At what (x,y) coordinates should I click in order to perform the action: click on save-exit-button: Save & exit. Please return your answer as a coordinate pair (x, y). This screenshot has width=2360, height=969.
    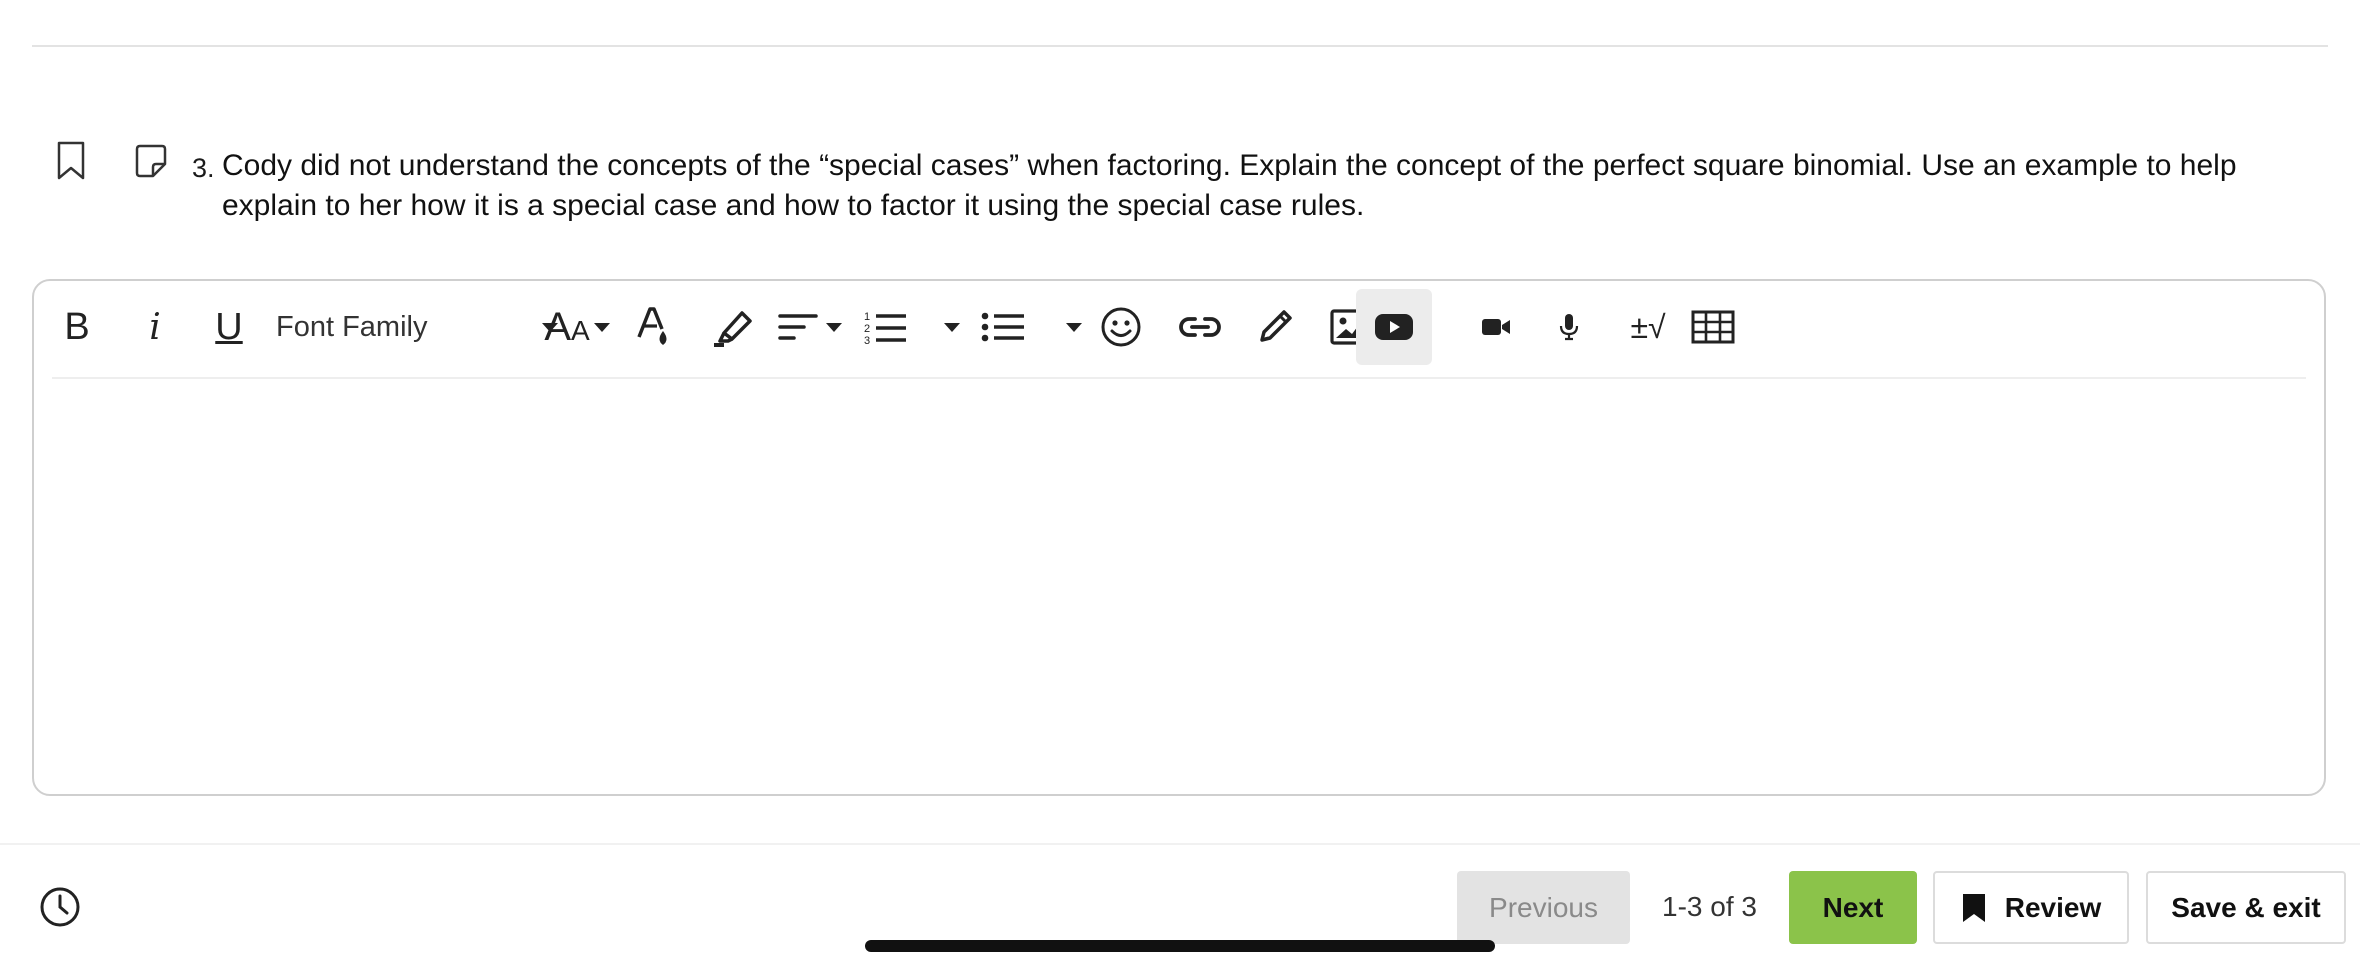
    Looking at the image, I should click on (2246, 907).